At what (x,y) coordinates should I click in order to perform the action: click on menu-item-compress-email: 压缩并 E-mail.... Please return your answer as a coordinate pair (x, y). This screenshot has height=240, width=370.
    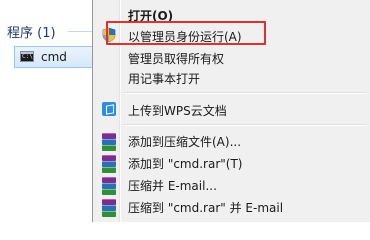
    Looking at the image, I should click on (231, 185).